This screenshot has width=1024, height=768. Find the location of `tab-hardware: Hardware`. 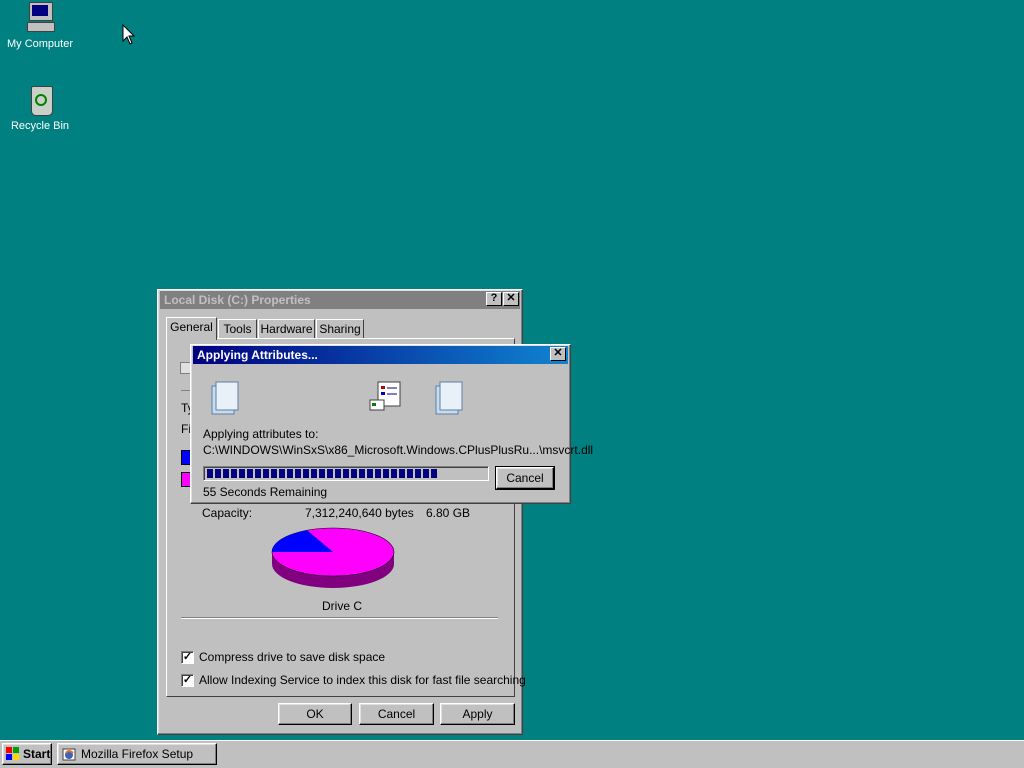

tab-hardware: Hardware is located at coordinates (286, 329).